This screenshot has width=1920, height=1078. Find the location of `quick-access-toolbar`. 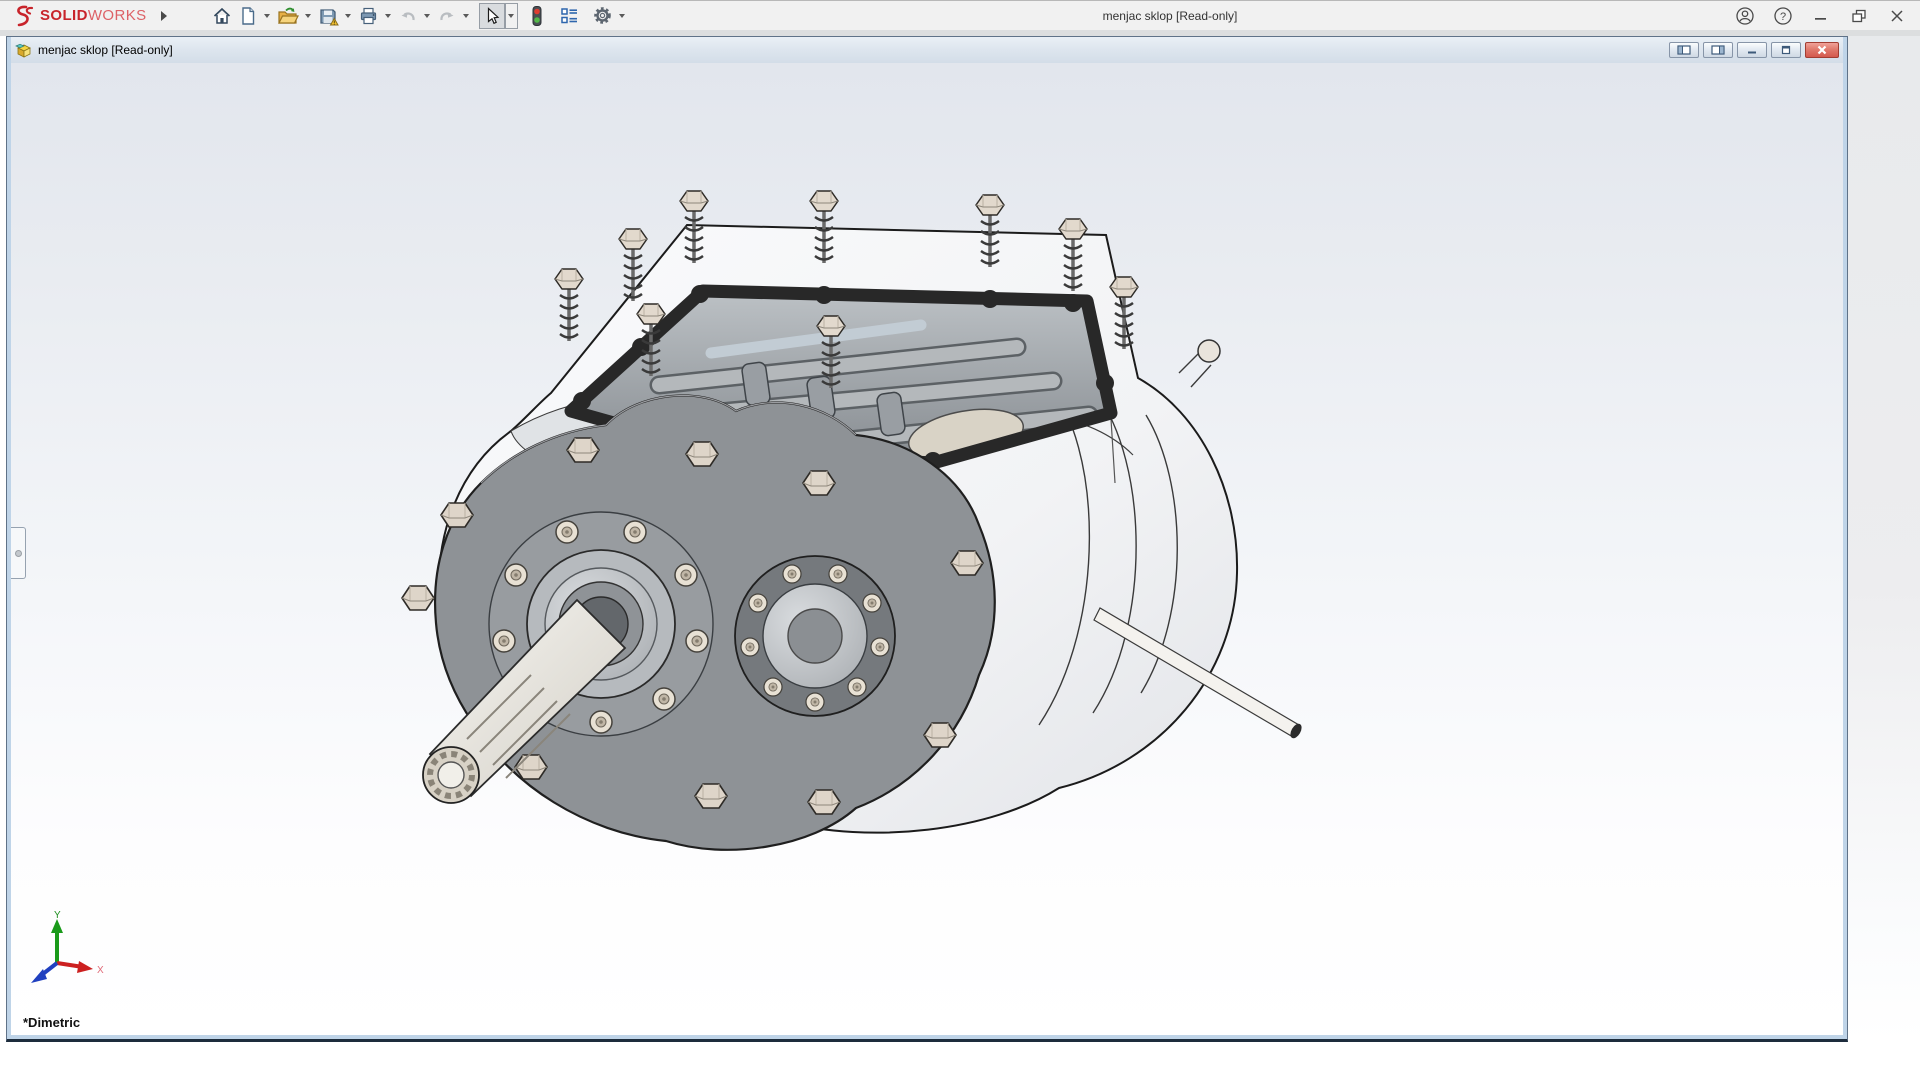

quick-access-toolbar is located at coordinates (409, 16).